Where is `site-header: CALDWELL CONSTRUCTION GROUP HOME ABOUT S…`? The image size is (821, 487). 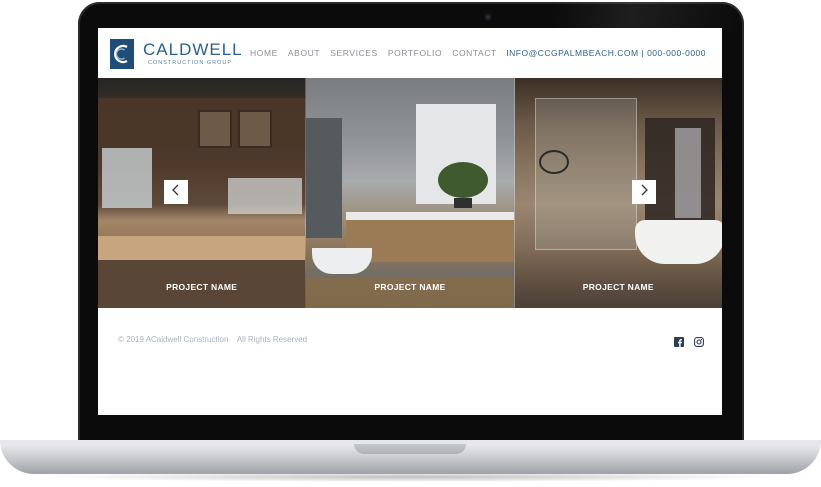 site-header: CALDWELL CONSTRUCTION GROUP HOME ABOUT S… is located at coordinates (410, 53).